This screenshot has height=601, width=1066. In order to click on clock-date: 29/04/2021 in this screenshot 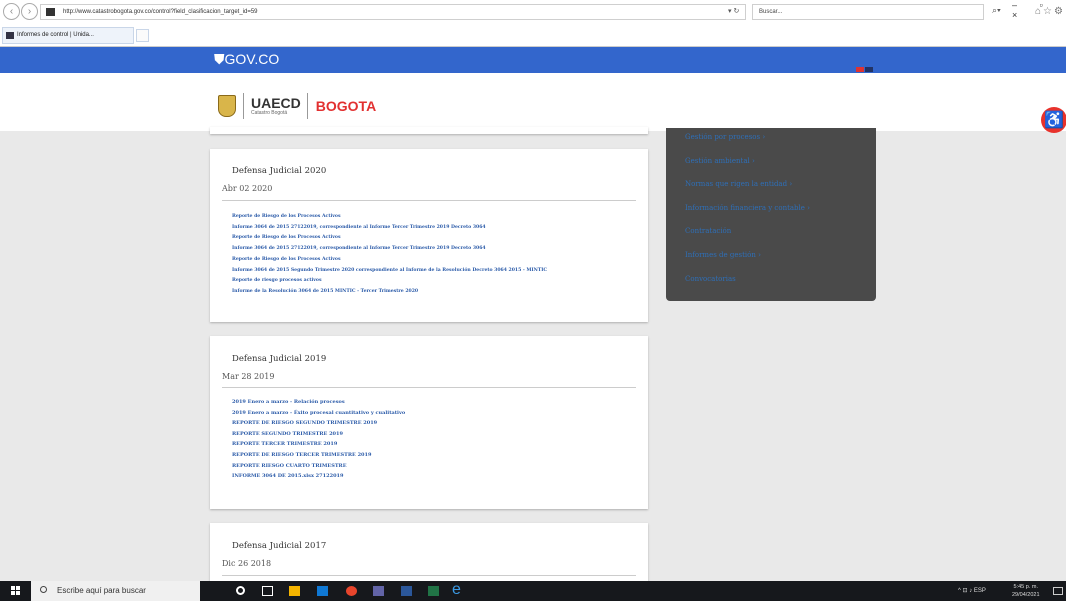, I will do `click(1026, 595)`.